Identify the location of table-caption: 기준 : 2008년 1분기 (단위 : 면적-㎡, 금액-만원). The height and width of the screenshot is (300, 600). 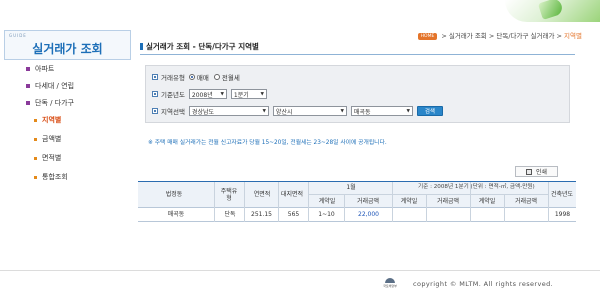
(476, 187).